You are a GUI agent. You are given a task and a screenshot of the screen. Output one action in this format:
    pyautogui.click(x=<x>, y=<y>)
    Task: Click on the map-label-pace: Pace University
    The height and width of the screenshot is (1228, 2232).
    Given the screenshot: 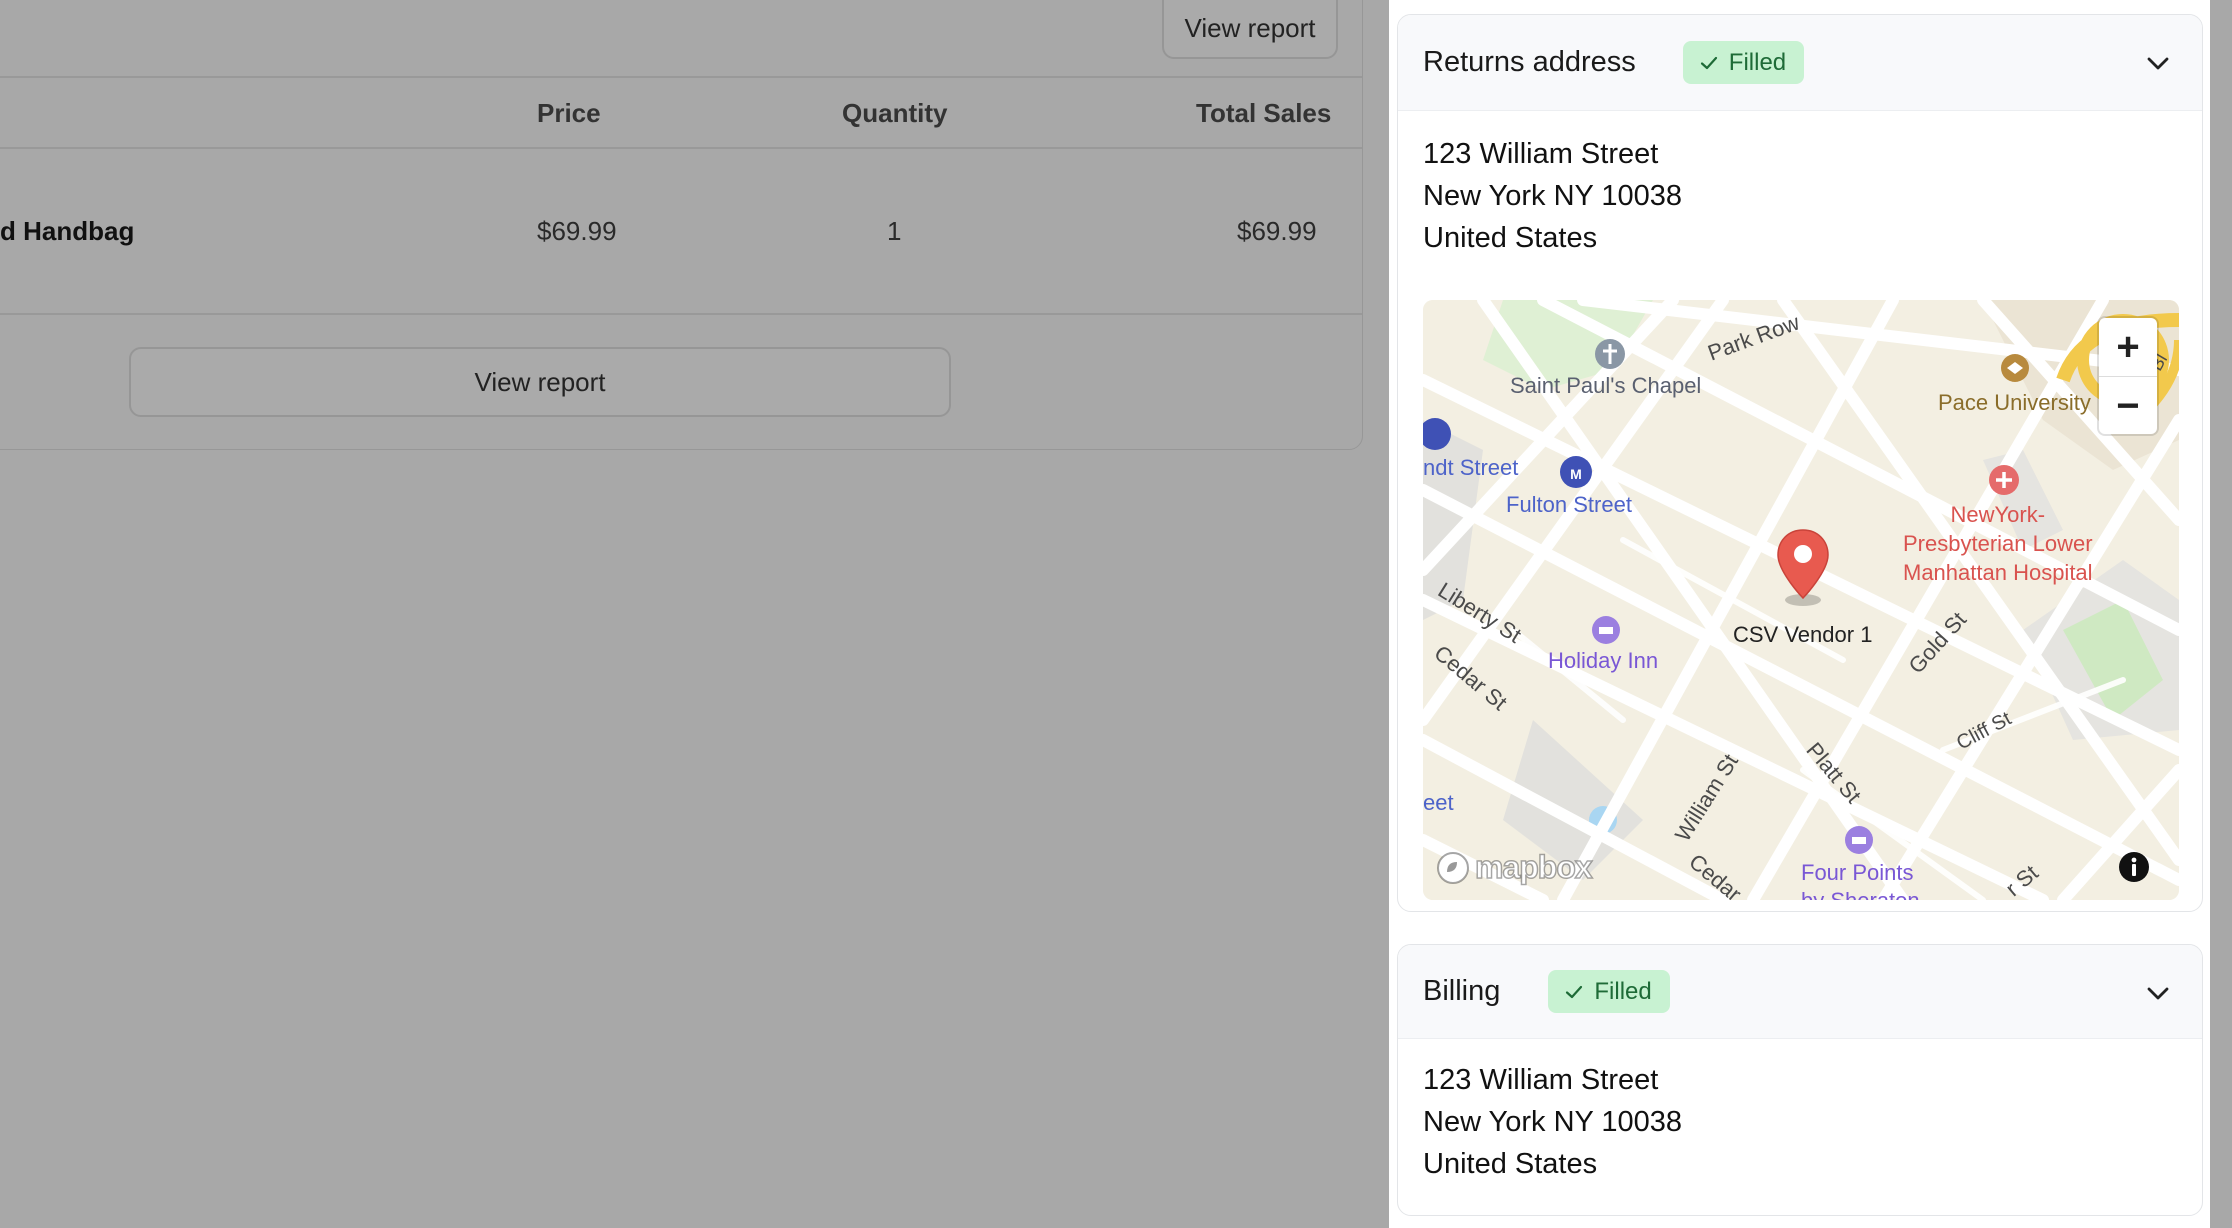 What is the action you would take?
    pyautogui.click(x=2014, y=402)
    